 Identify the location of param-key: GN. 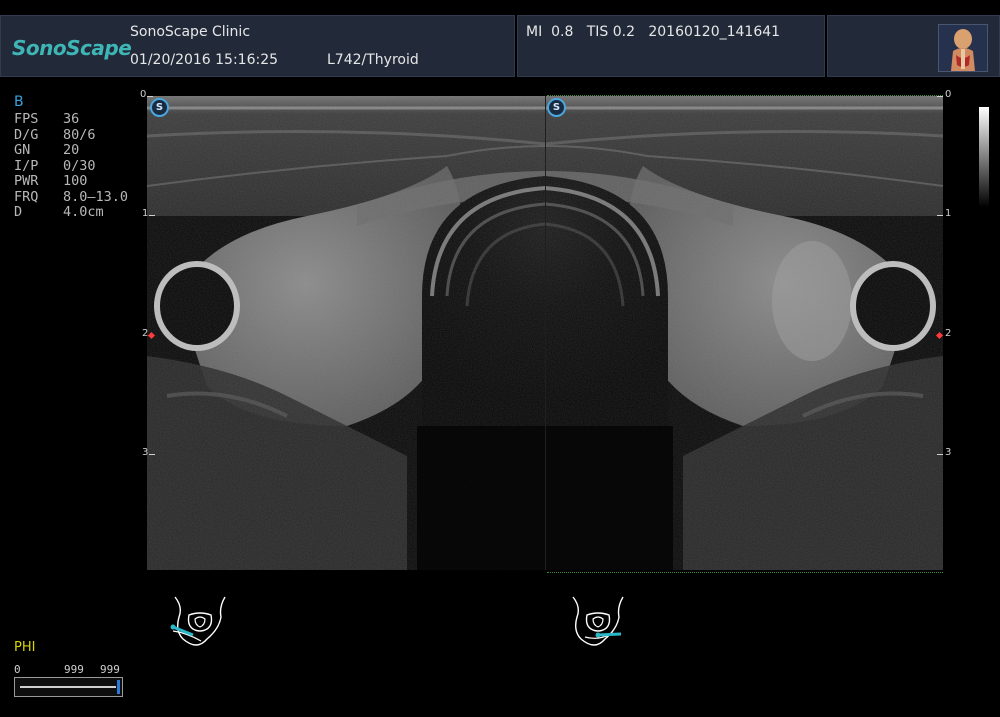
(22, 150).